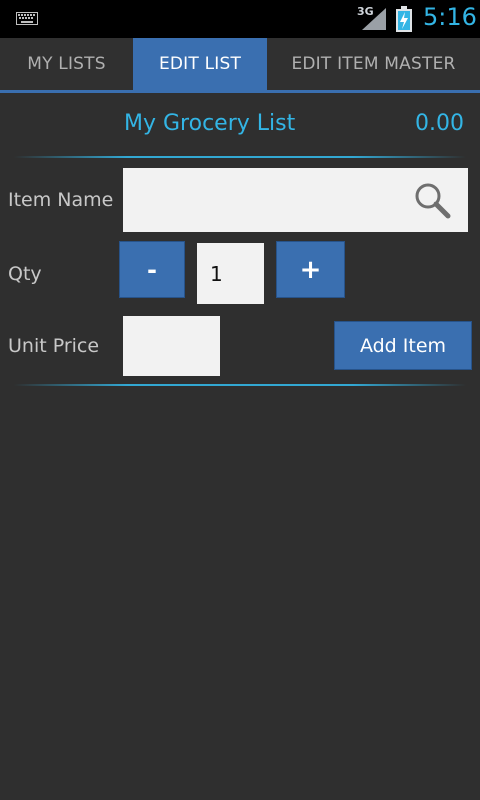 The width and height of the screenshot is (480, 800). What do you see at coordinates (66, 64) in the screenshot?
I see `tab-my-lists: MY LISTS` at bounding box center [66, 64].